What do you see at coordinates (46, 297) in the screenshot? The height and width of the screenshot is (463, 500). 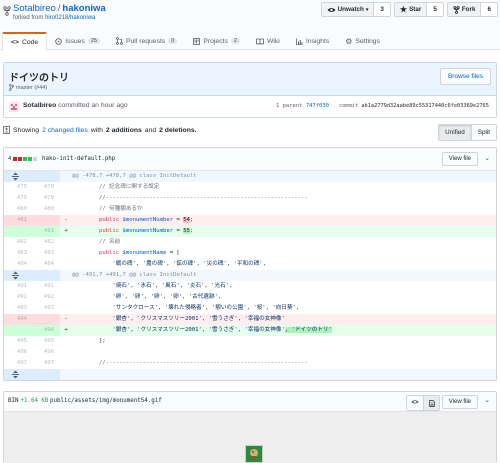 I see `new-line-number: 492` at bounding box center [46, 297].